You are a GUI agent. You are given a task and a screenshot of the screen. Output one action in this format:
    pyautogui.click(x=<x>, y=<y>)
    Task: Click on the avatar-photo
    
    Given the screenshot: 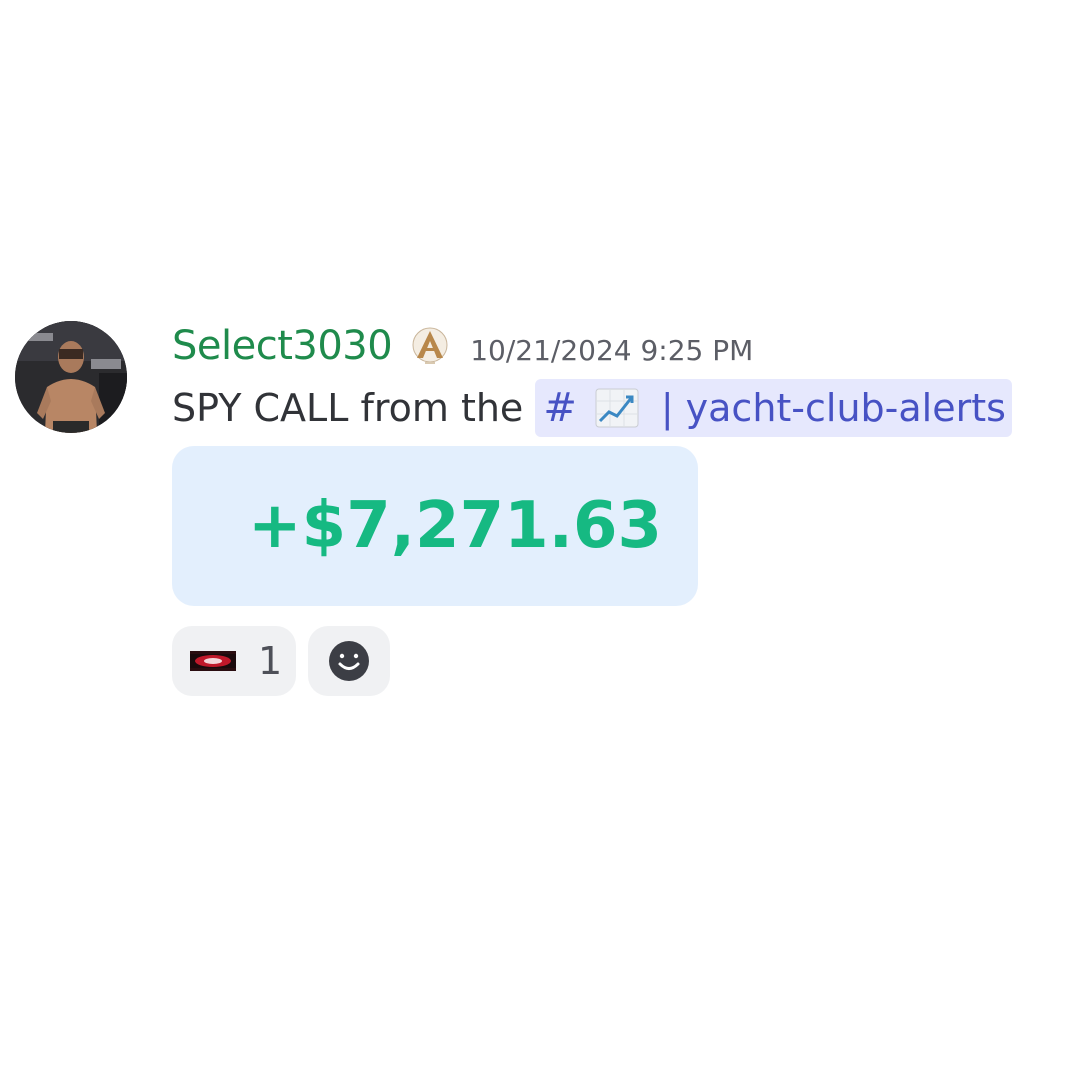 What is the action you would take?
    pyautogui.click(x=71, y=377)
    